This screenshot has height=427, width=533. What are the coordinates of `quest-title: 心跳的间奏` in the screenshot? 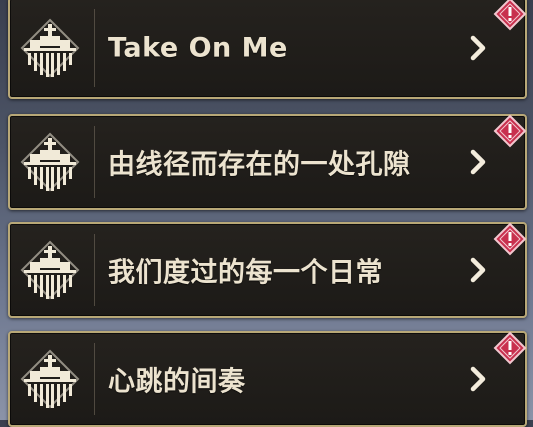 It's located at (177, 382).